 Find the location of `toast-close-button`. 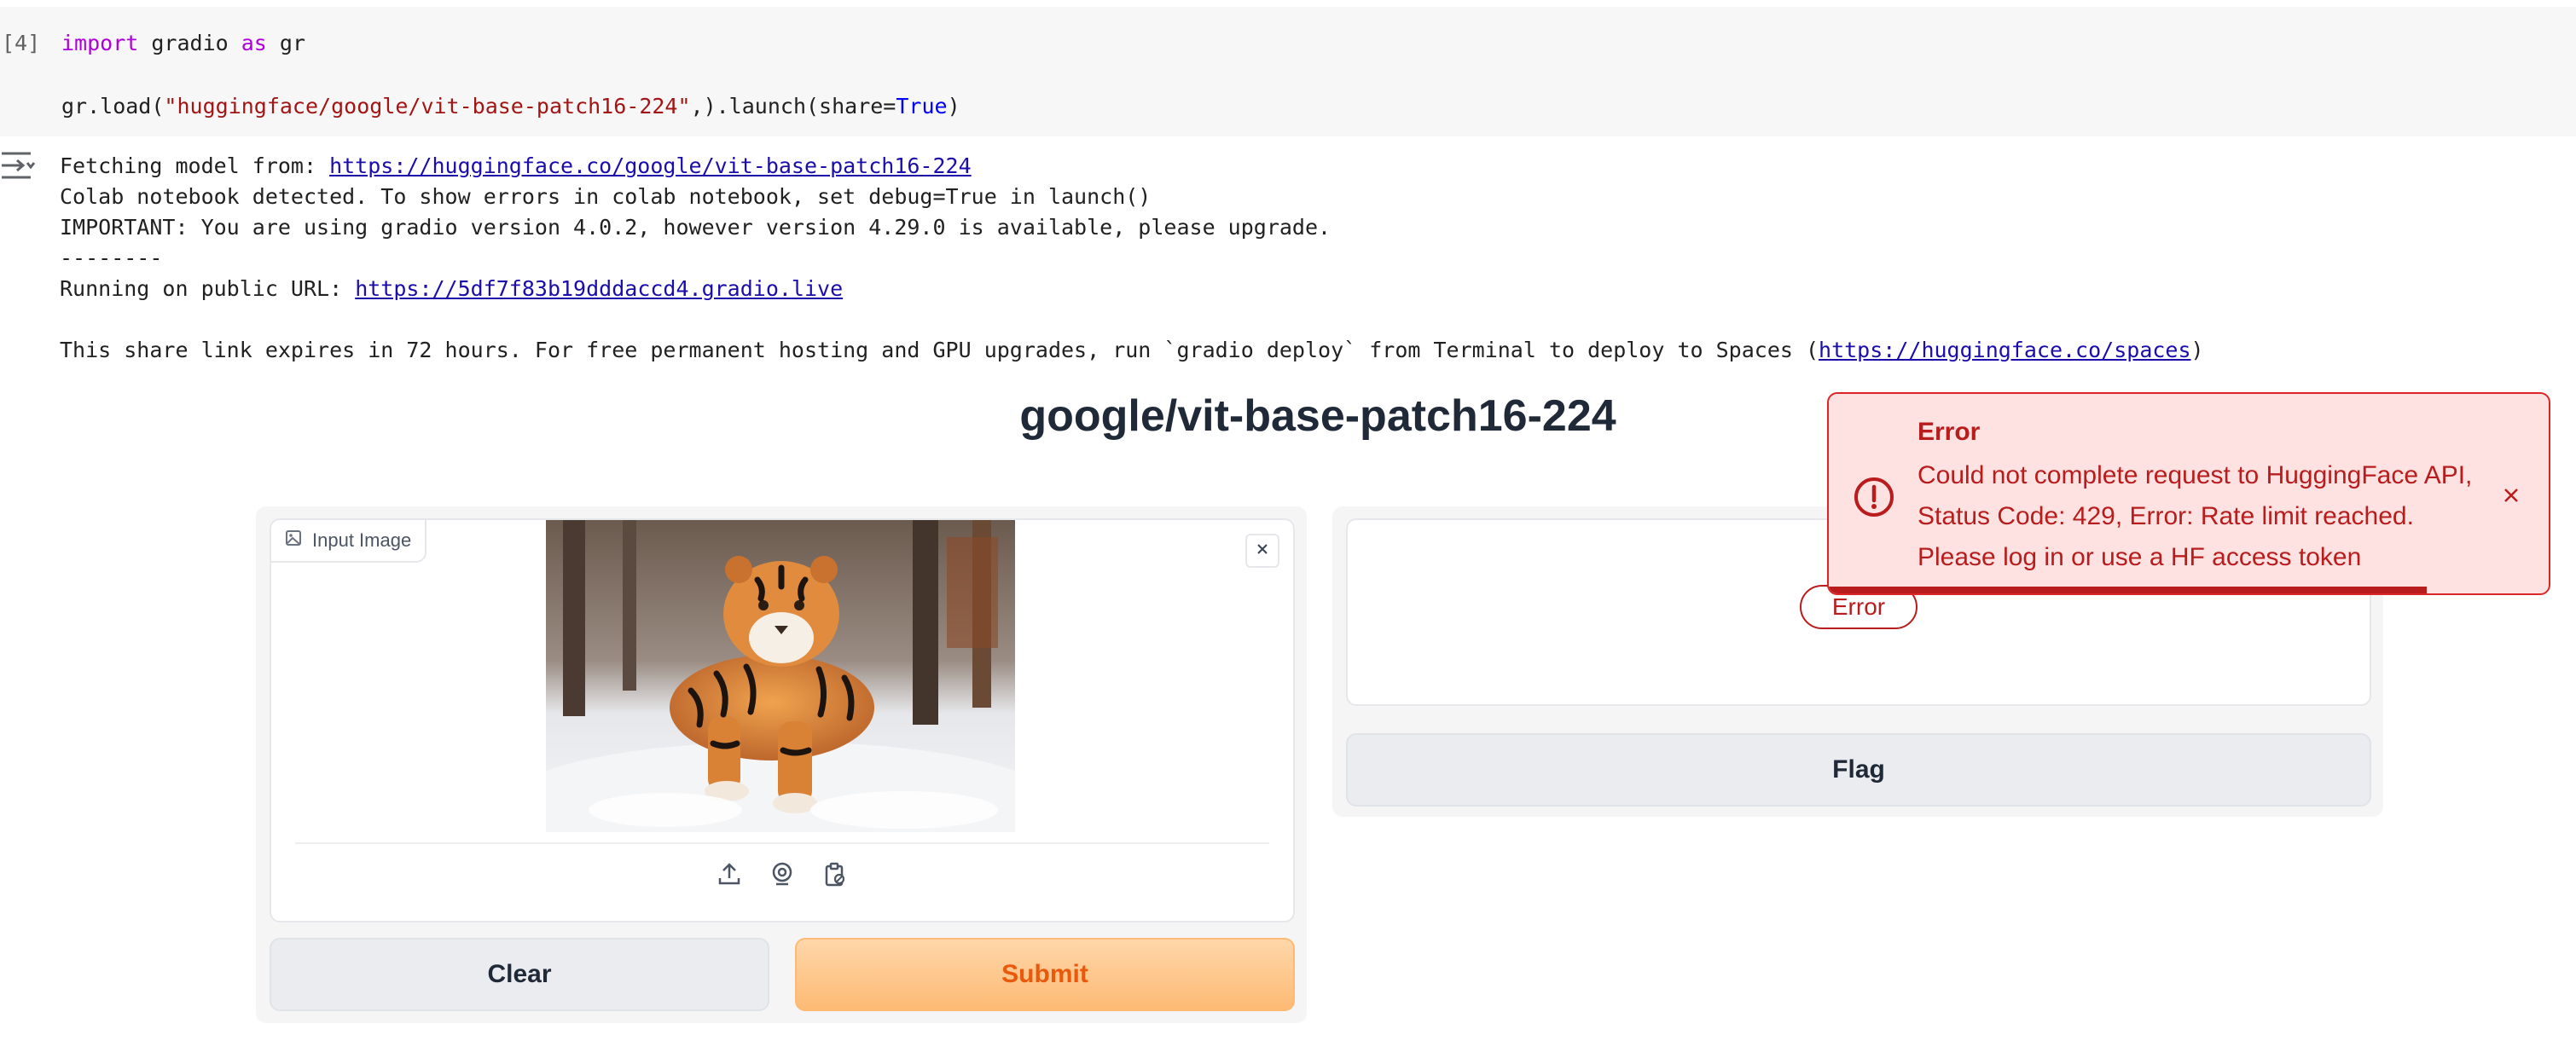

toast-close-button is located at coordinates (2511, 496).